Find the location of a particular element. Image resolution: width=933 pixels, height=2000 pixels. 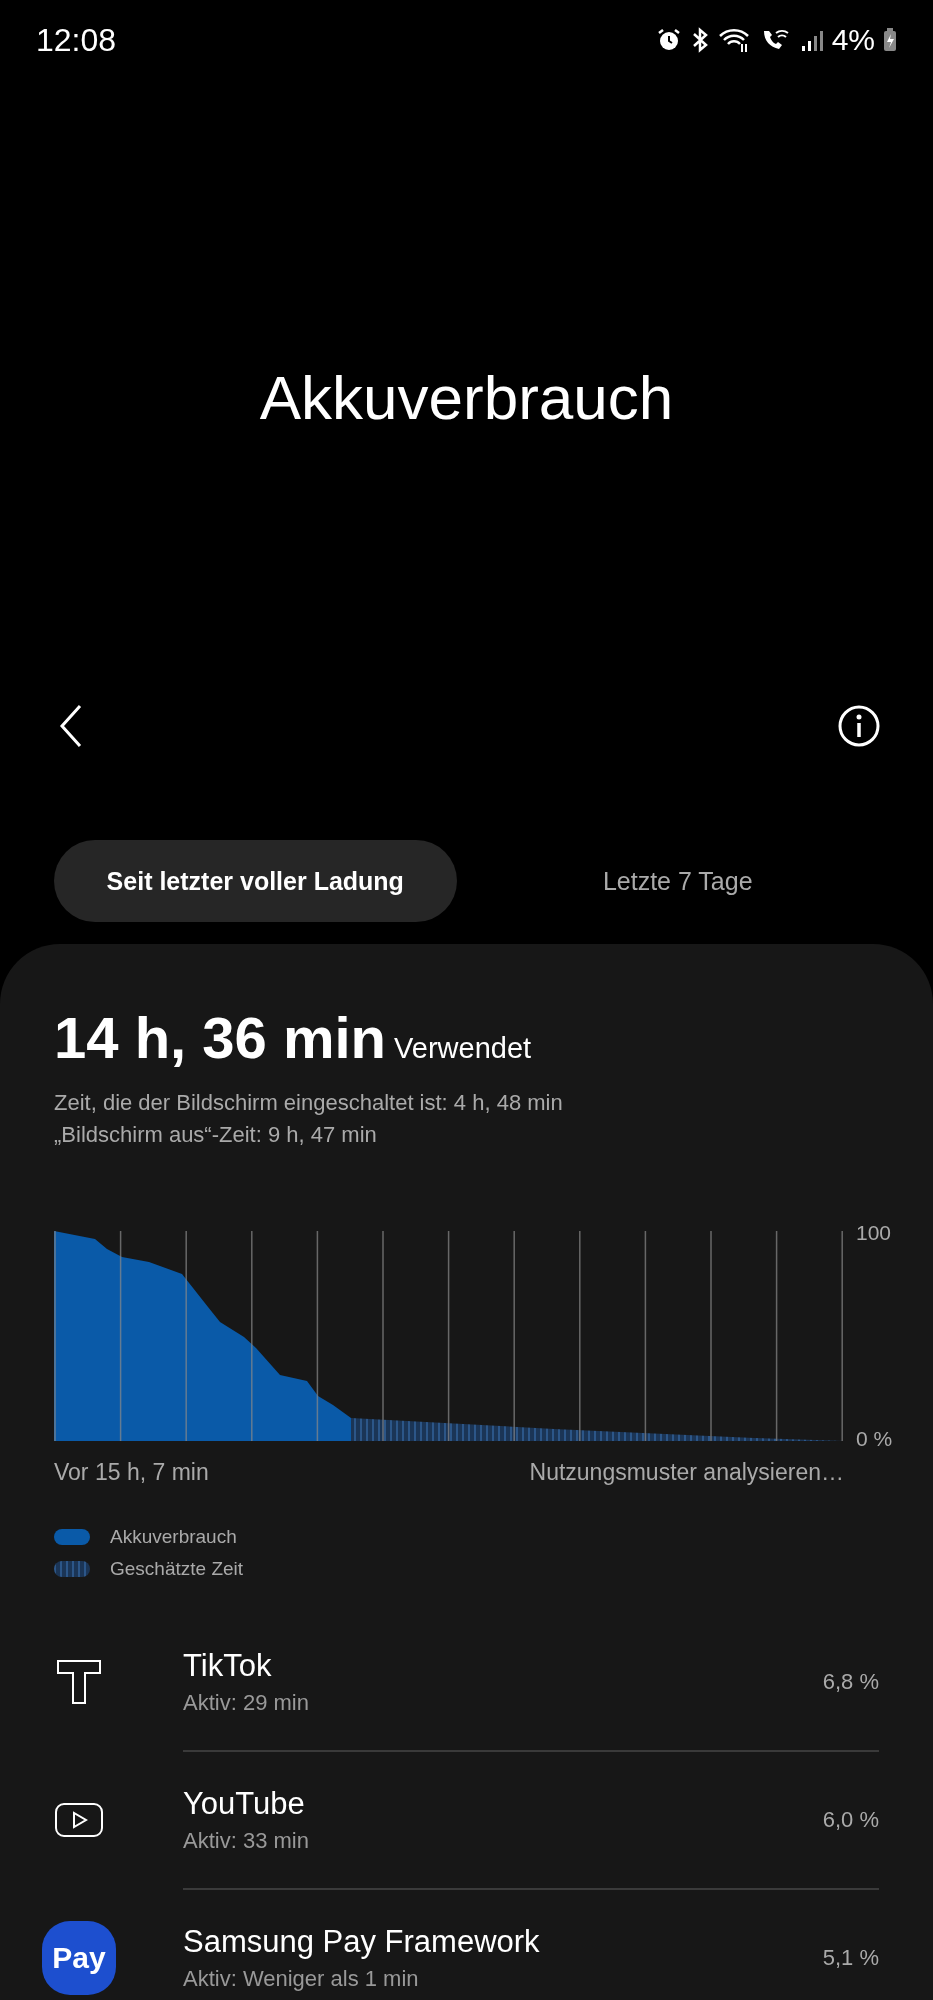

page-title: Akkuverbrauch is located at coordinates (466, 398).